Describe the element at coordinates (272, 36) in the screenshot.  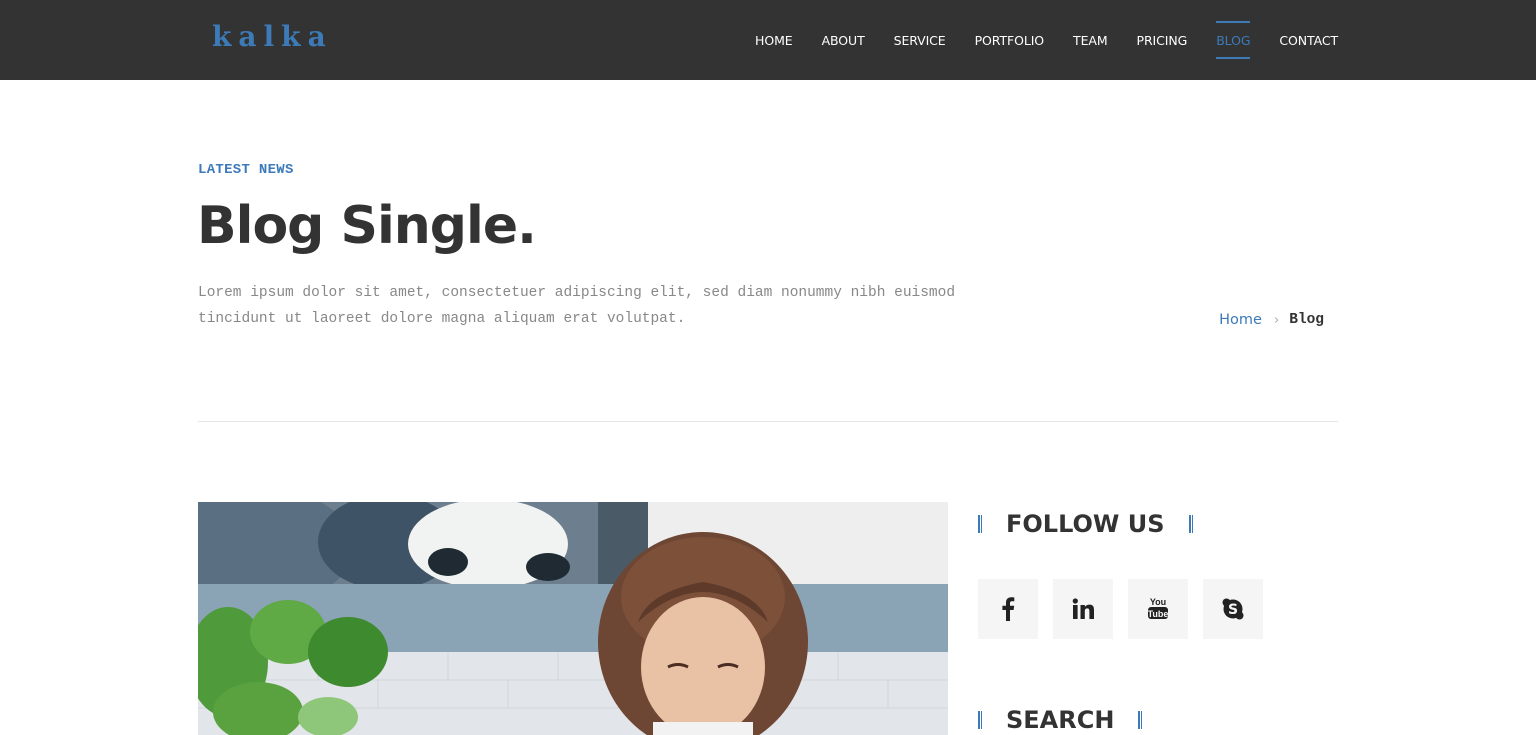
I see `logo: kalka` at that location.